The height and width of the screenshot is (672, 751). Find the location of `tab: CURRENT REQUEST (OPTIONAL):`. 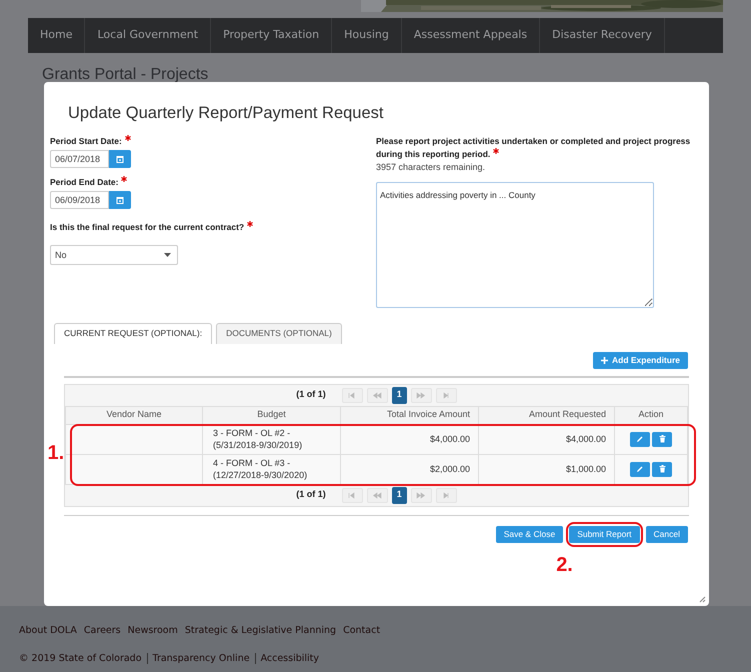

tab: CURRENT REQUEST (OPTIONAL): is located at coordinates (133, 333).